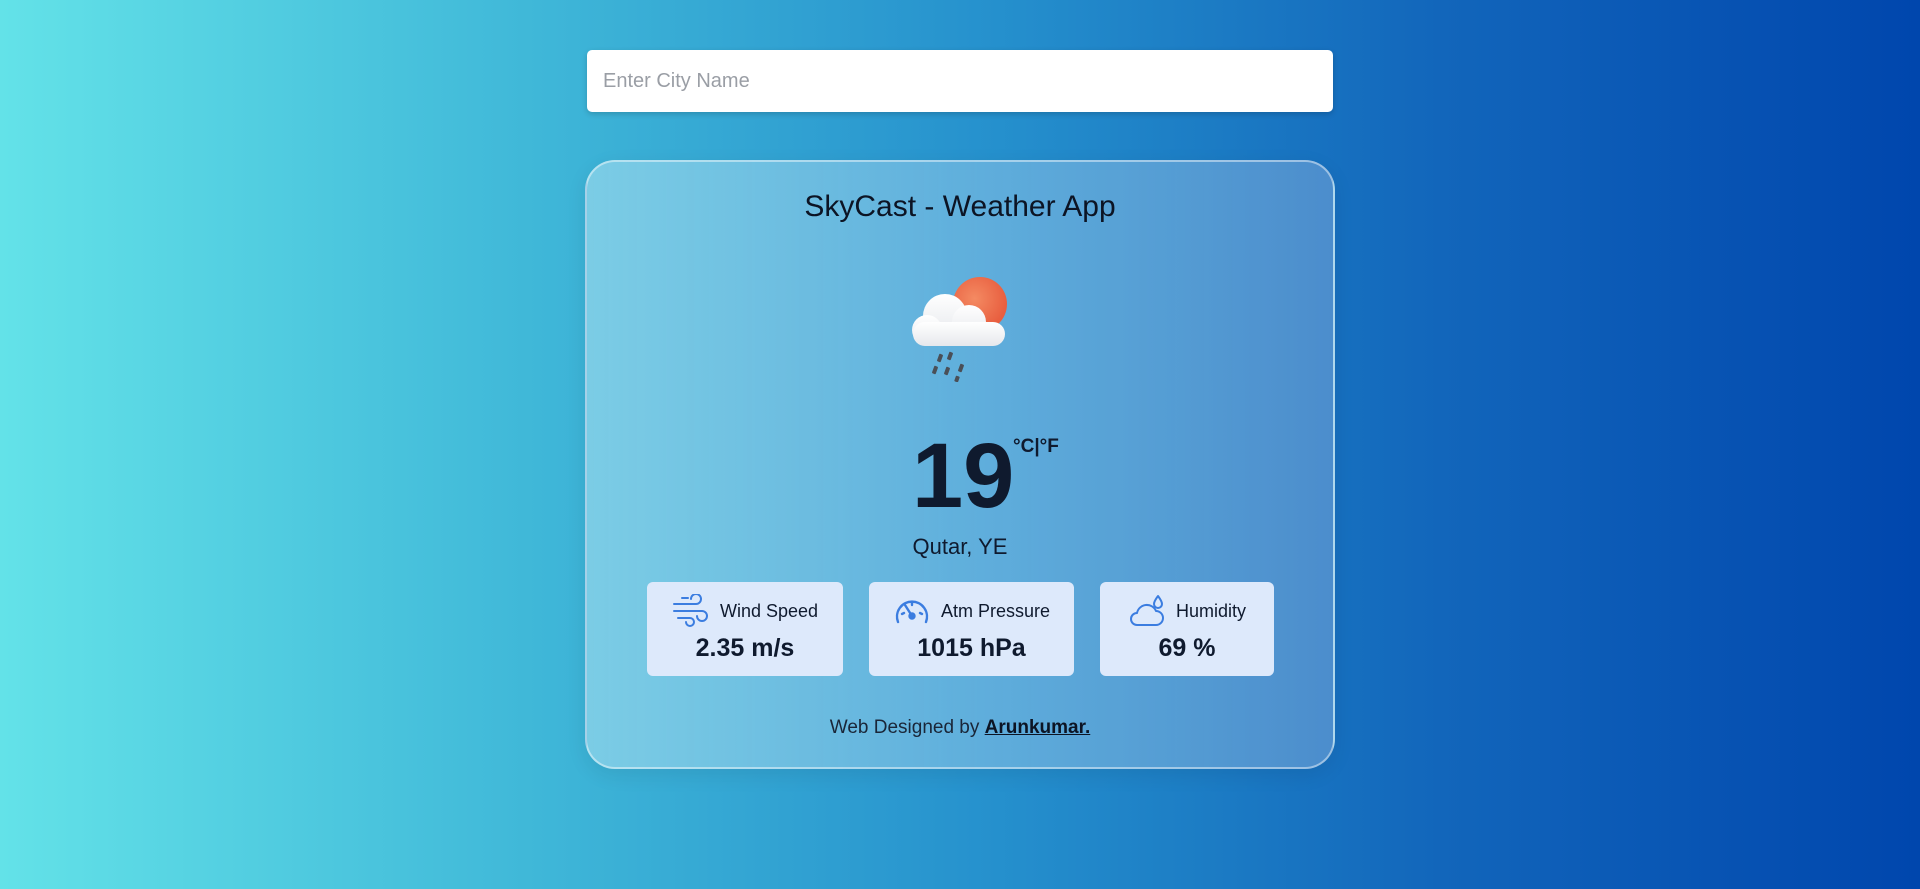 The image size is (1920, 889). I want to click on pressure-card: Atm Pressure 1015 hPa, so click(971, 629).